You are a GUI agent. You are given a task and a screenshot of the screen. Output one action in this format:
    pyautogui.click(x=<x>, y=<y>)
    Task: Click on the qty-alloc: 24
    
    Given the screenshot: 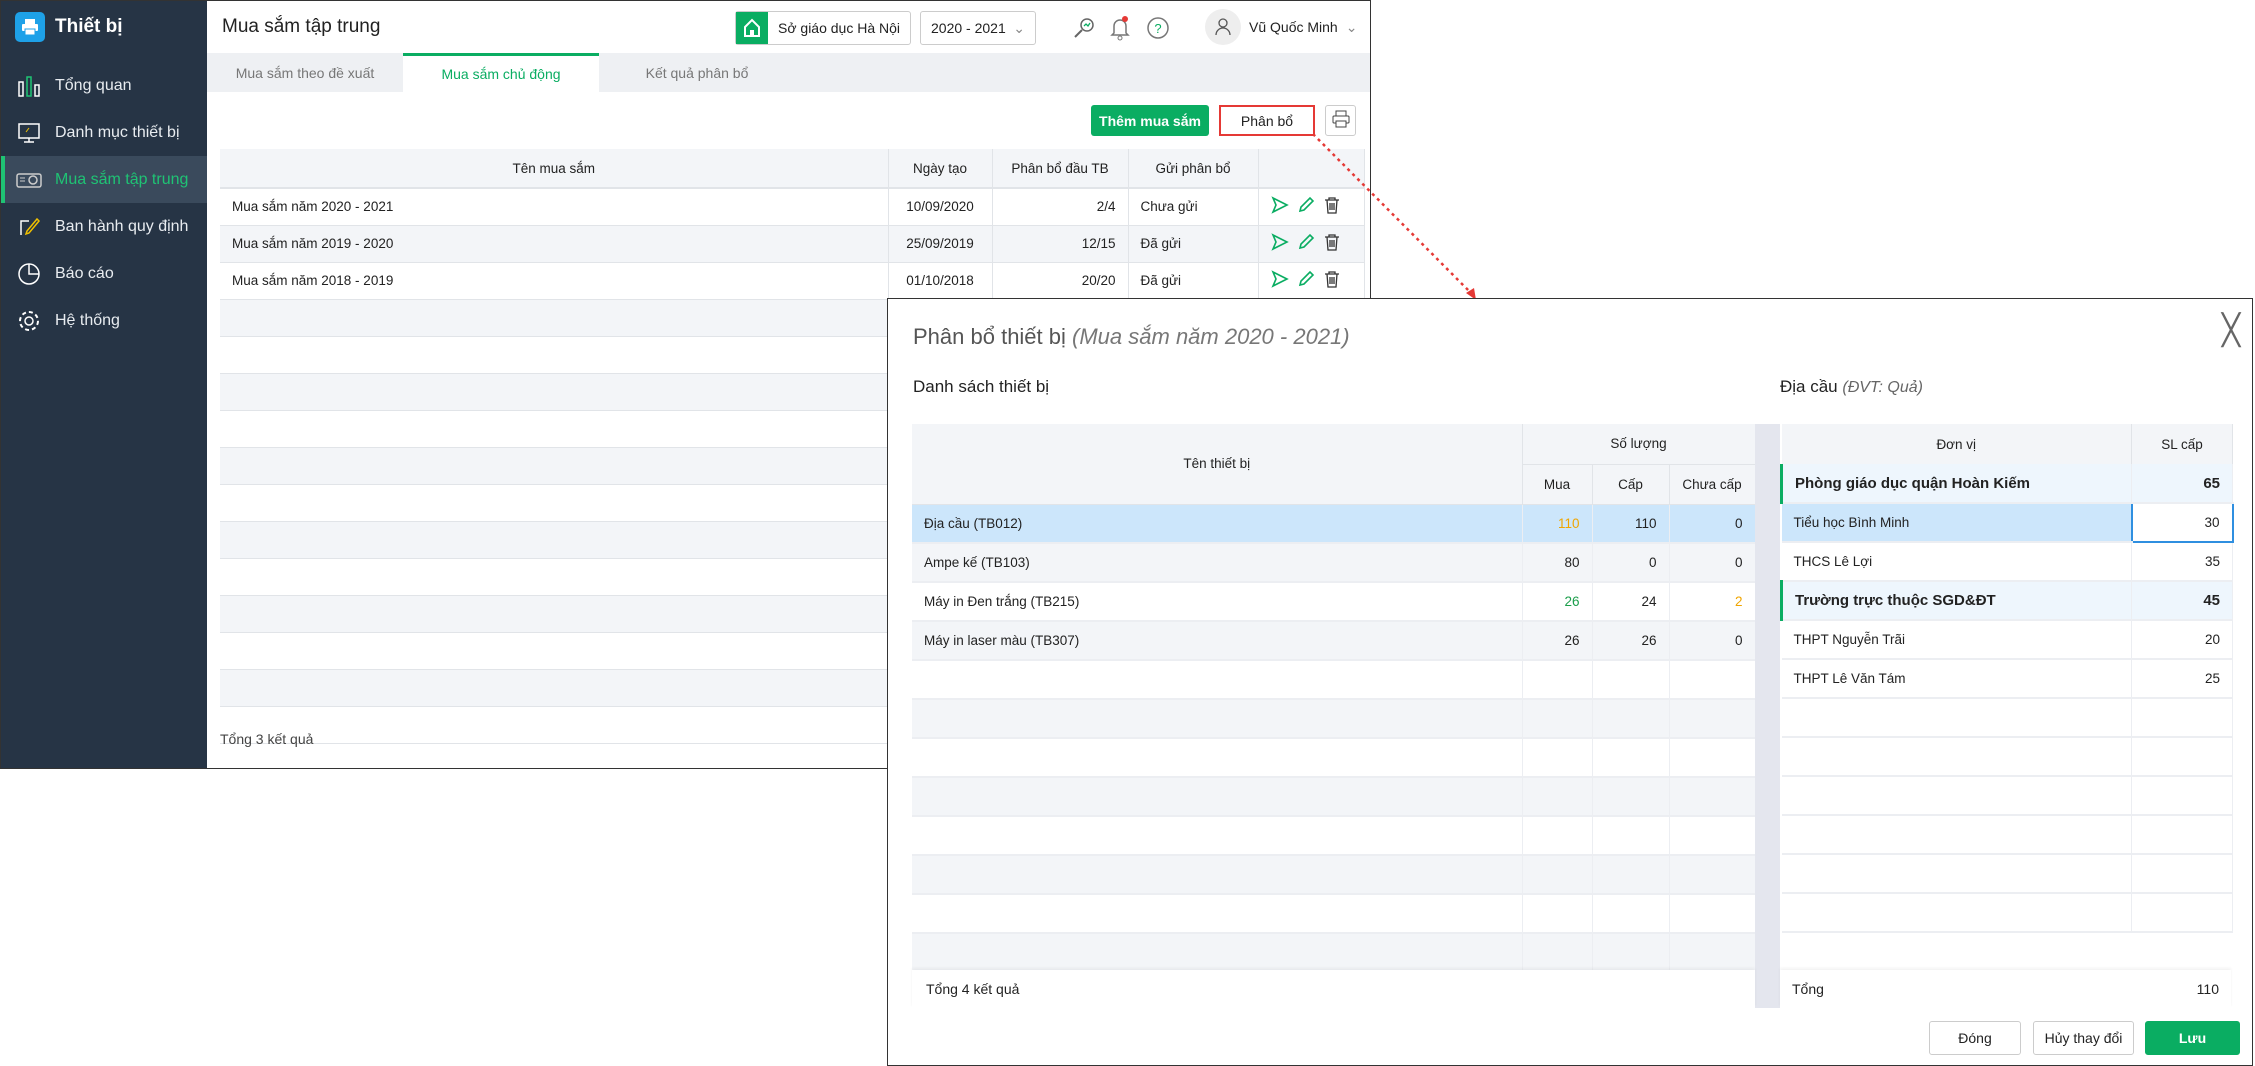 What is the action you would take?
    pyautogui.click(x=1631, y=602)
    